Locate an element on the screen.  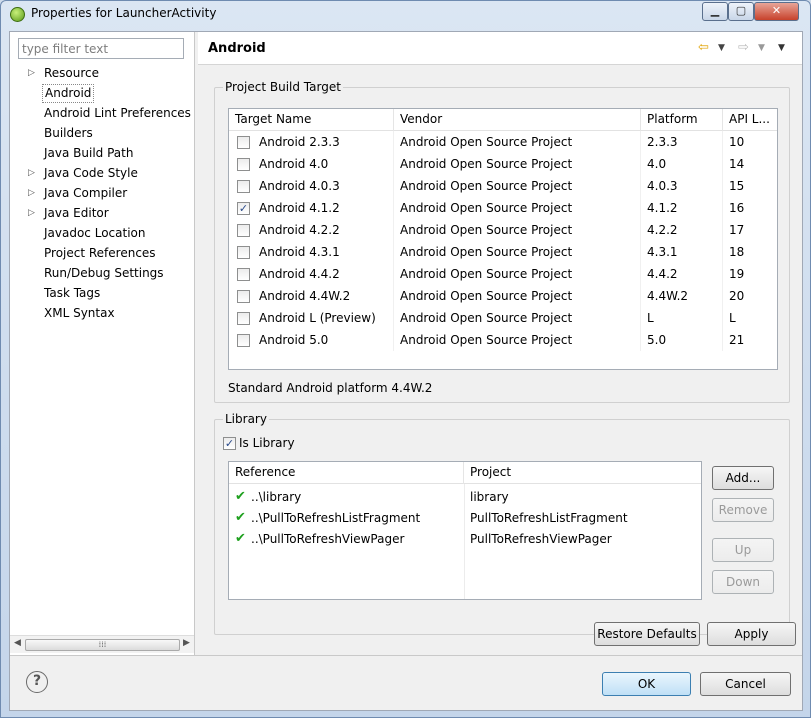
tree-item-java-compiler: ▷ Java Compiler is located at coordinates (102, 194).